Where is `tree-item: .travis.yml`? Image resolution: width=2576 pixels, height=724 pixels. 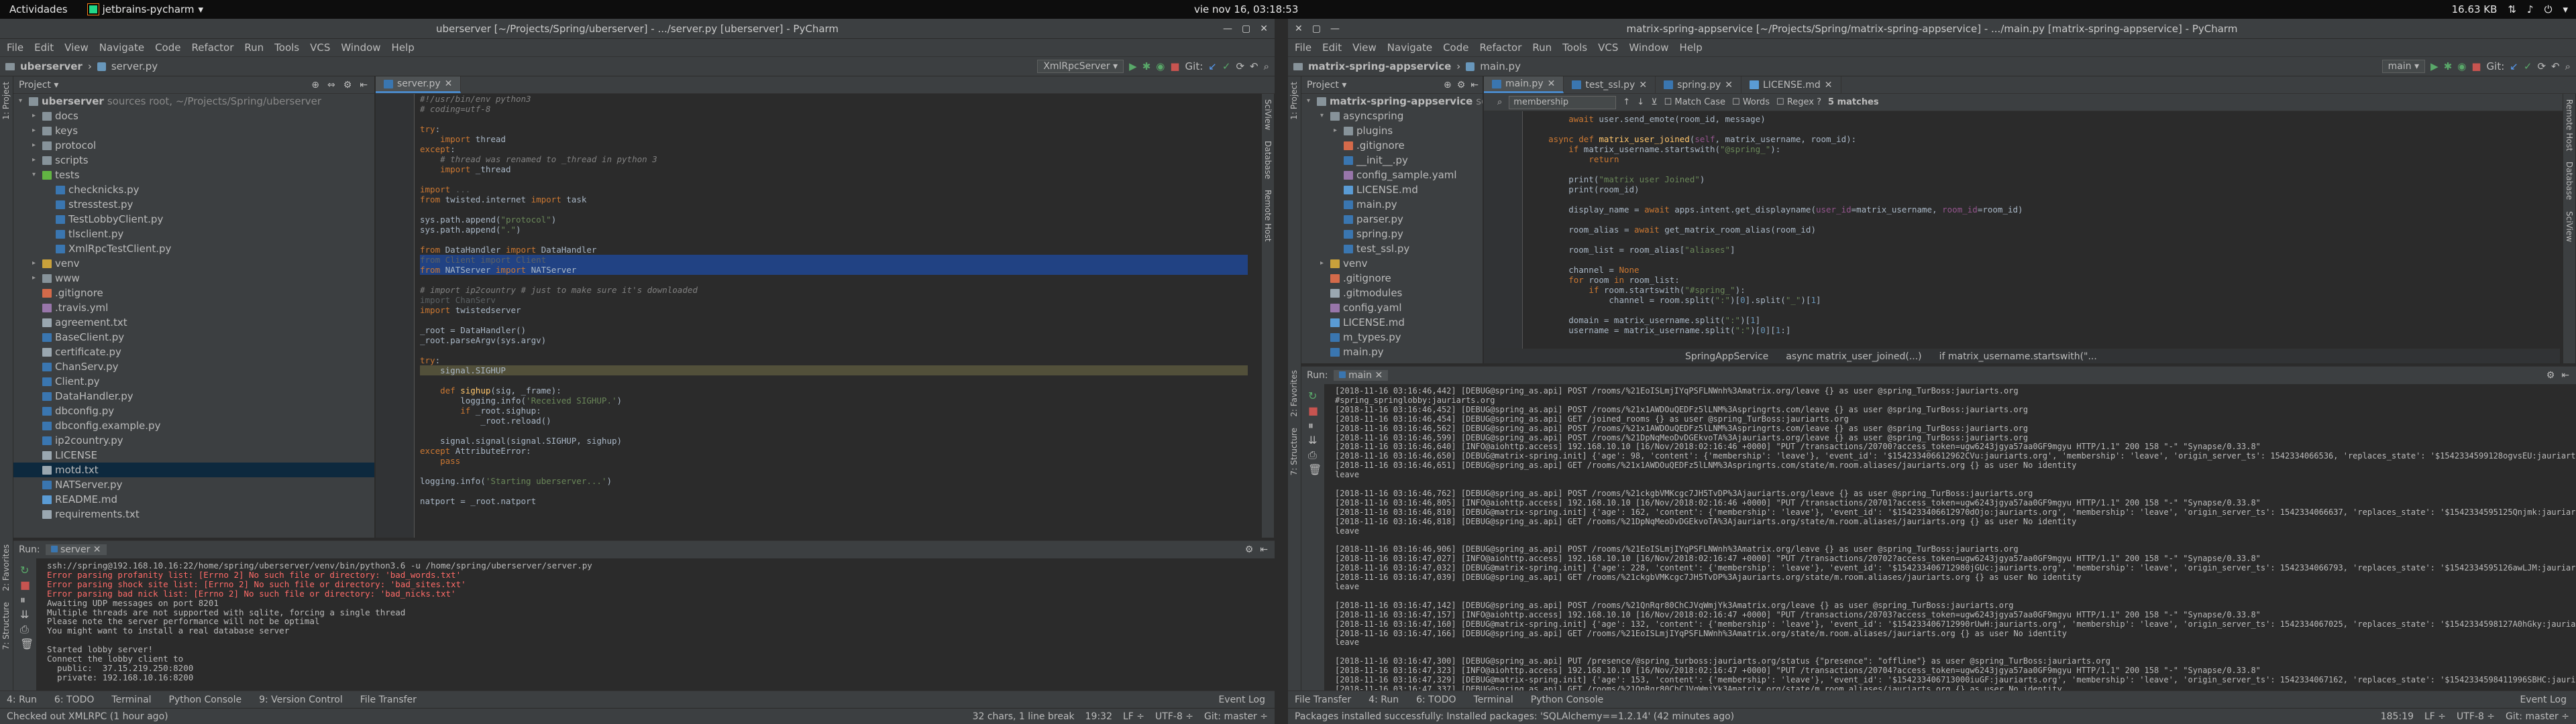
tree-item: .travis.yml is located at coordinates (193, 307).